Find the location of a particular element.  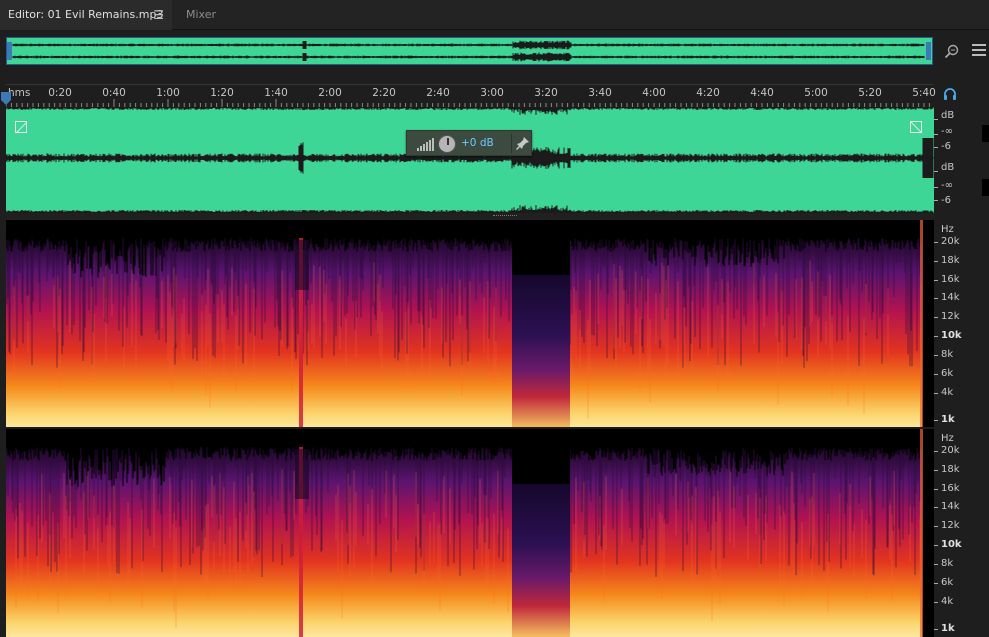

frequency-label: 14k is located at coordinates (950, 297).